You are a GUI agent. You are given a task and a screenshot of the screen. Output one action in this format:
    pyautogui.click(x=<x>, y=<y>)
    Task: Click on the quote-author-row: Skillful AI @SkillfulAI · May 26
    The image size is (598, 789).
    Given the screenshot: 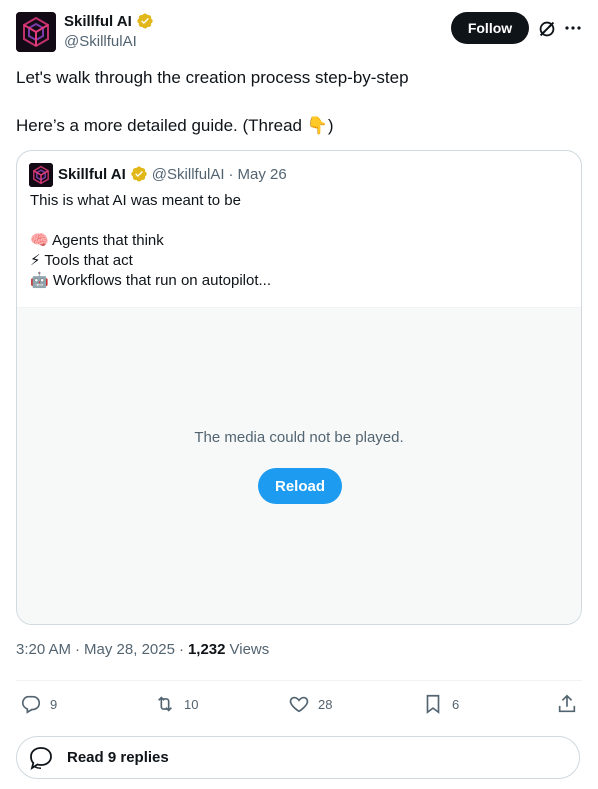 What is the action you would take?
    pyautogui.click(x=172, y=174)
    